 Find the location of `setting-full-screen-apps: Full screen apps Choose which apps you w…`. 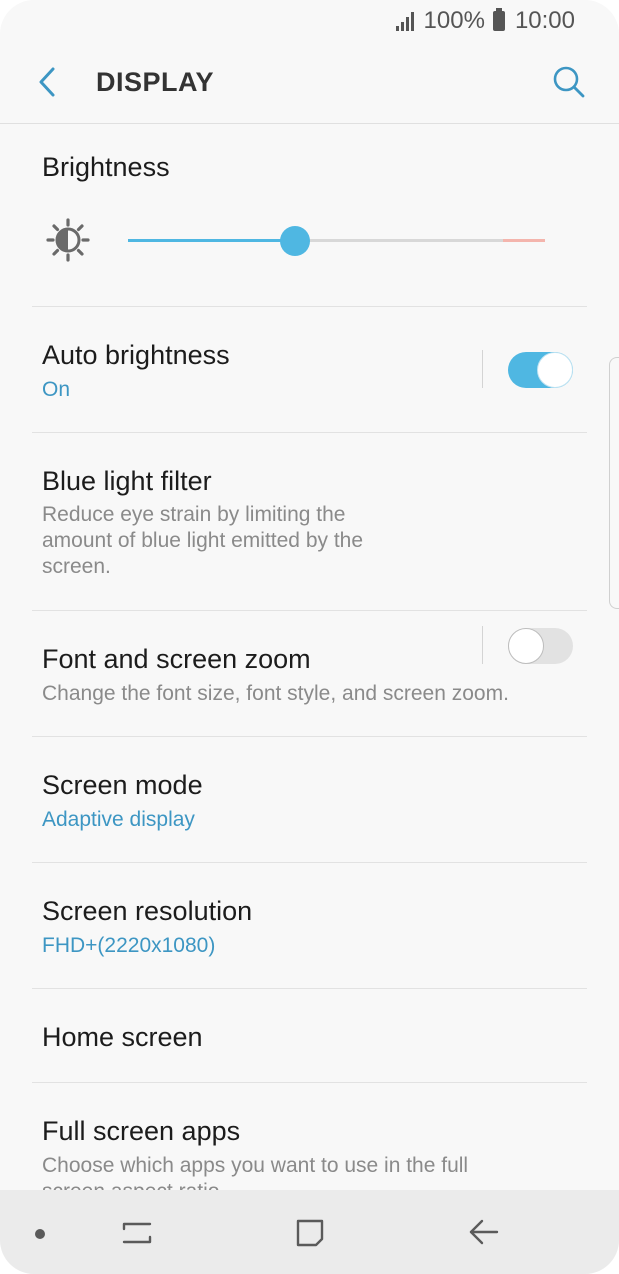

setting-full-screen-apps: Full screen apps Choose which apps you w… is located at coordinates (309, 1136).